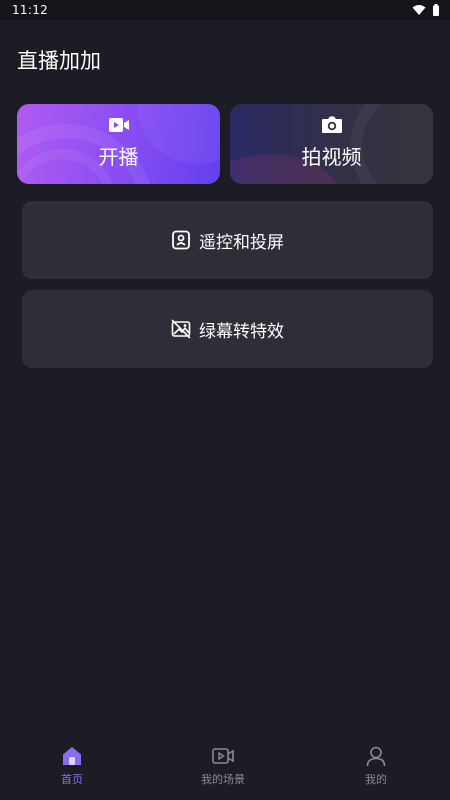  I want to click on status-icons, so click(426, 10).